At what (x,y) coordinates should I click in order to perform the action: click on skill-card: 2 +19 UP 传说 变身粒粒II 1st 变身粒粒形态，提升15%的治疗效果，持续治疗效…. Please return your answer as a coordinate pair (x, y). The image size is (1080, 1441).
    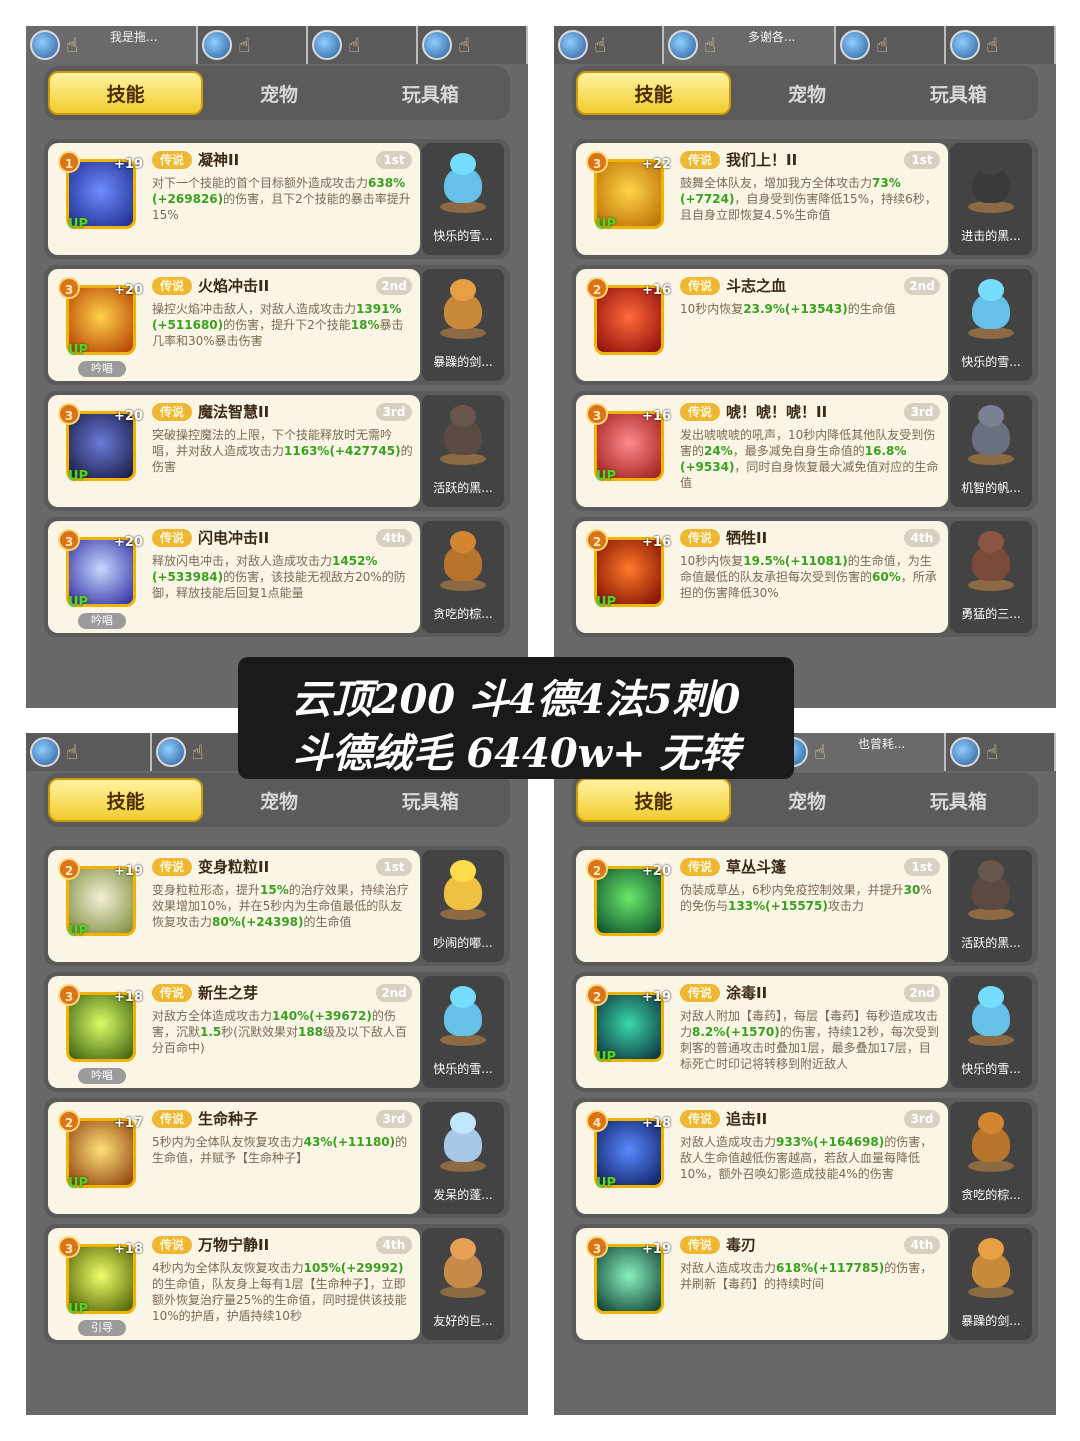
    Looking at the image, I should click on (277, 906).